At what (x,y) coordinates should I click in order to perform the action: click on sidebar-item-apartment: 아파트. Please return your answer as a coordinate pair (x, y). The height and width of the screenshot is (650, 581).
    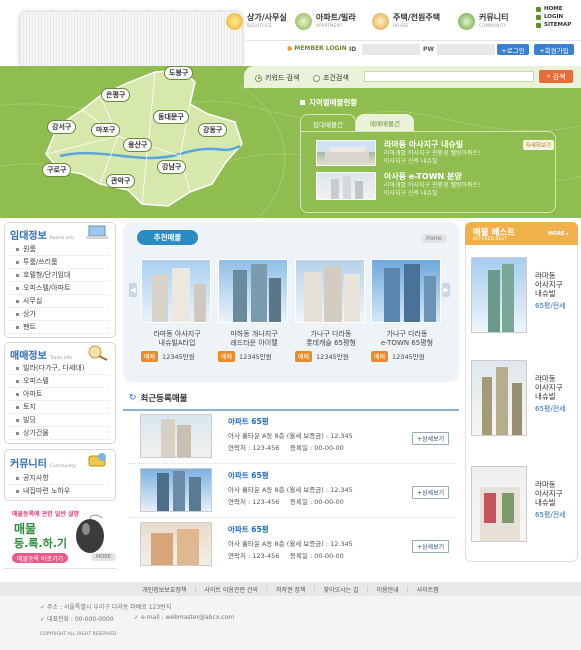
    Looking at the image, I should click on (60, 394).